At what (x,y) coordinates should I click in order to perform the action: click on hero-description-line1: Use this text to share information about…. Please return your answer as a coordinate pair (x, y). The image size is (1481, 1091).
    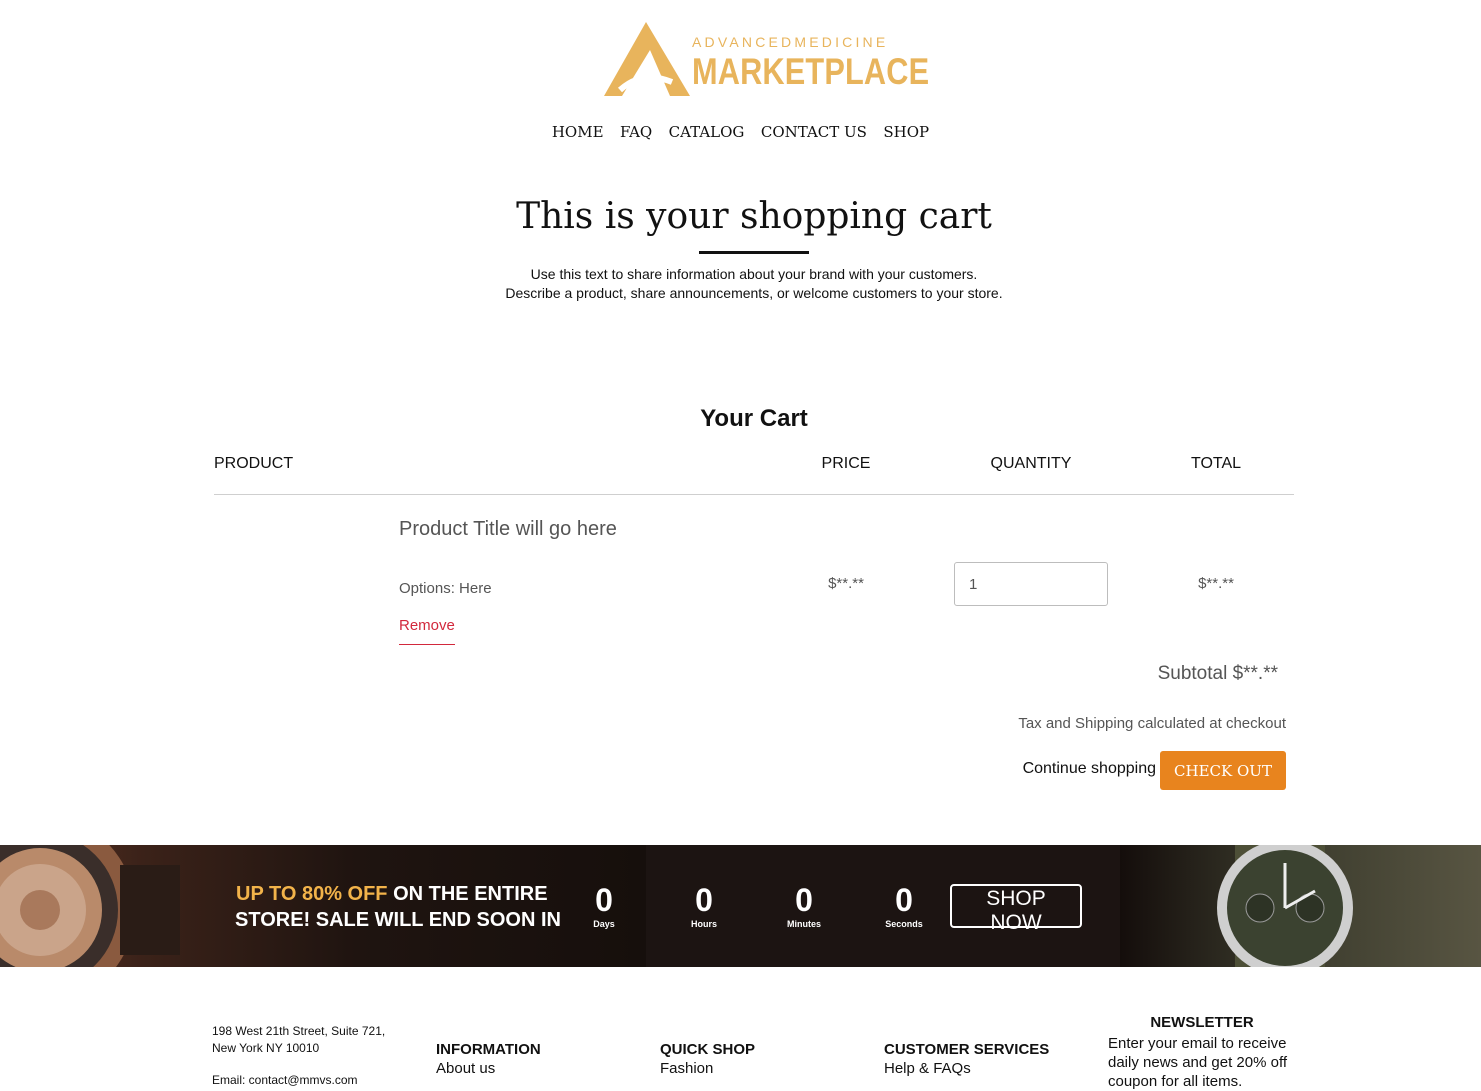
    Looking at the image, I should click on (754, 274).